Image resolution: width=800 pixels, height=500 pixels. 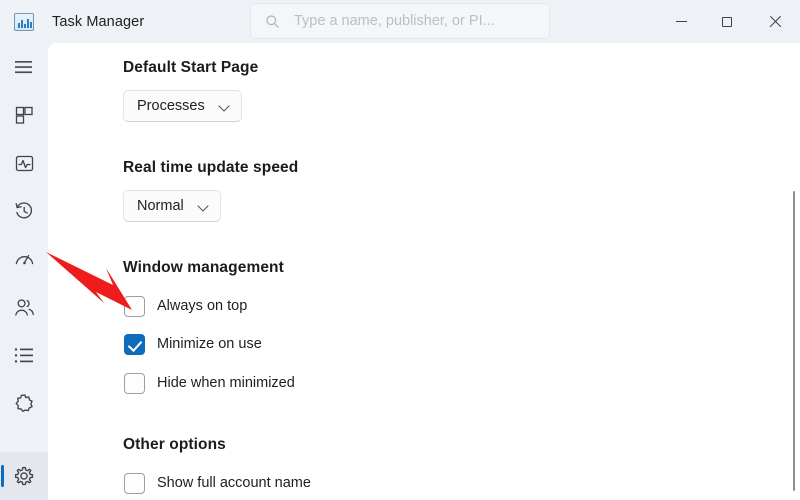 I want to click on sidebar-item-processes, so click(x=24, y=115).